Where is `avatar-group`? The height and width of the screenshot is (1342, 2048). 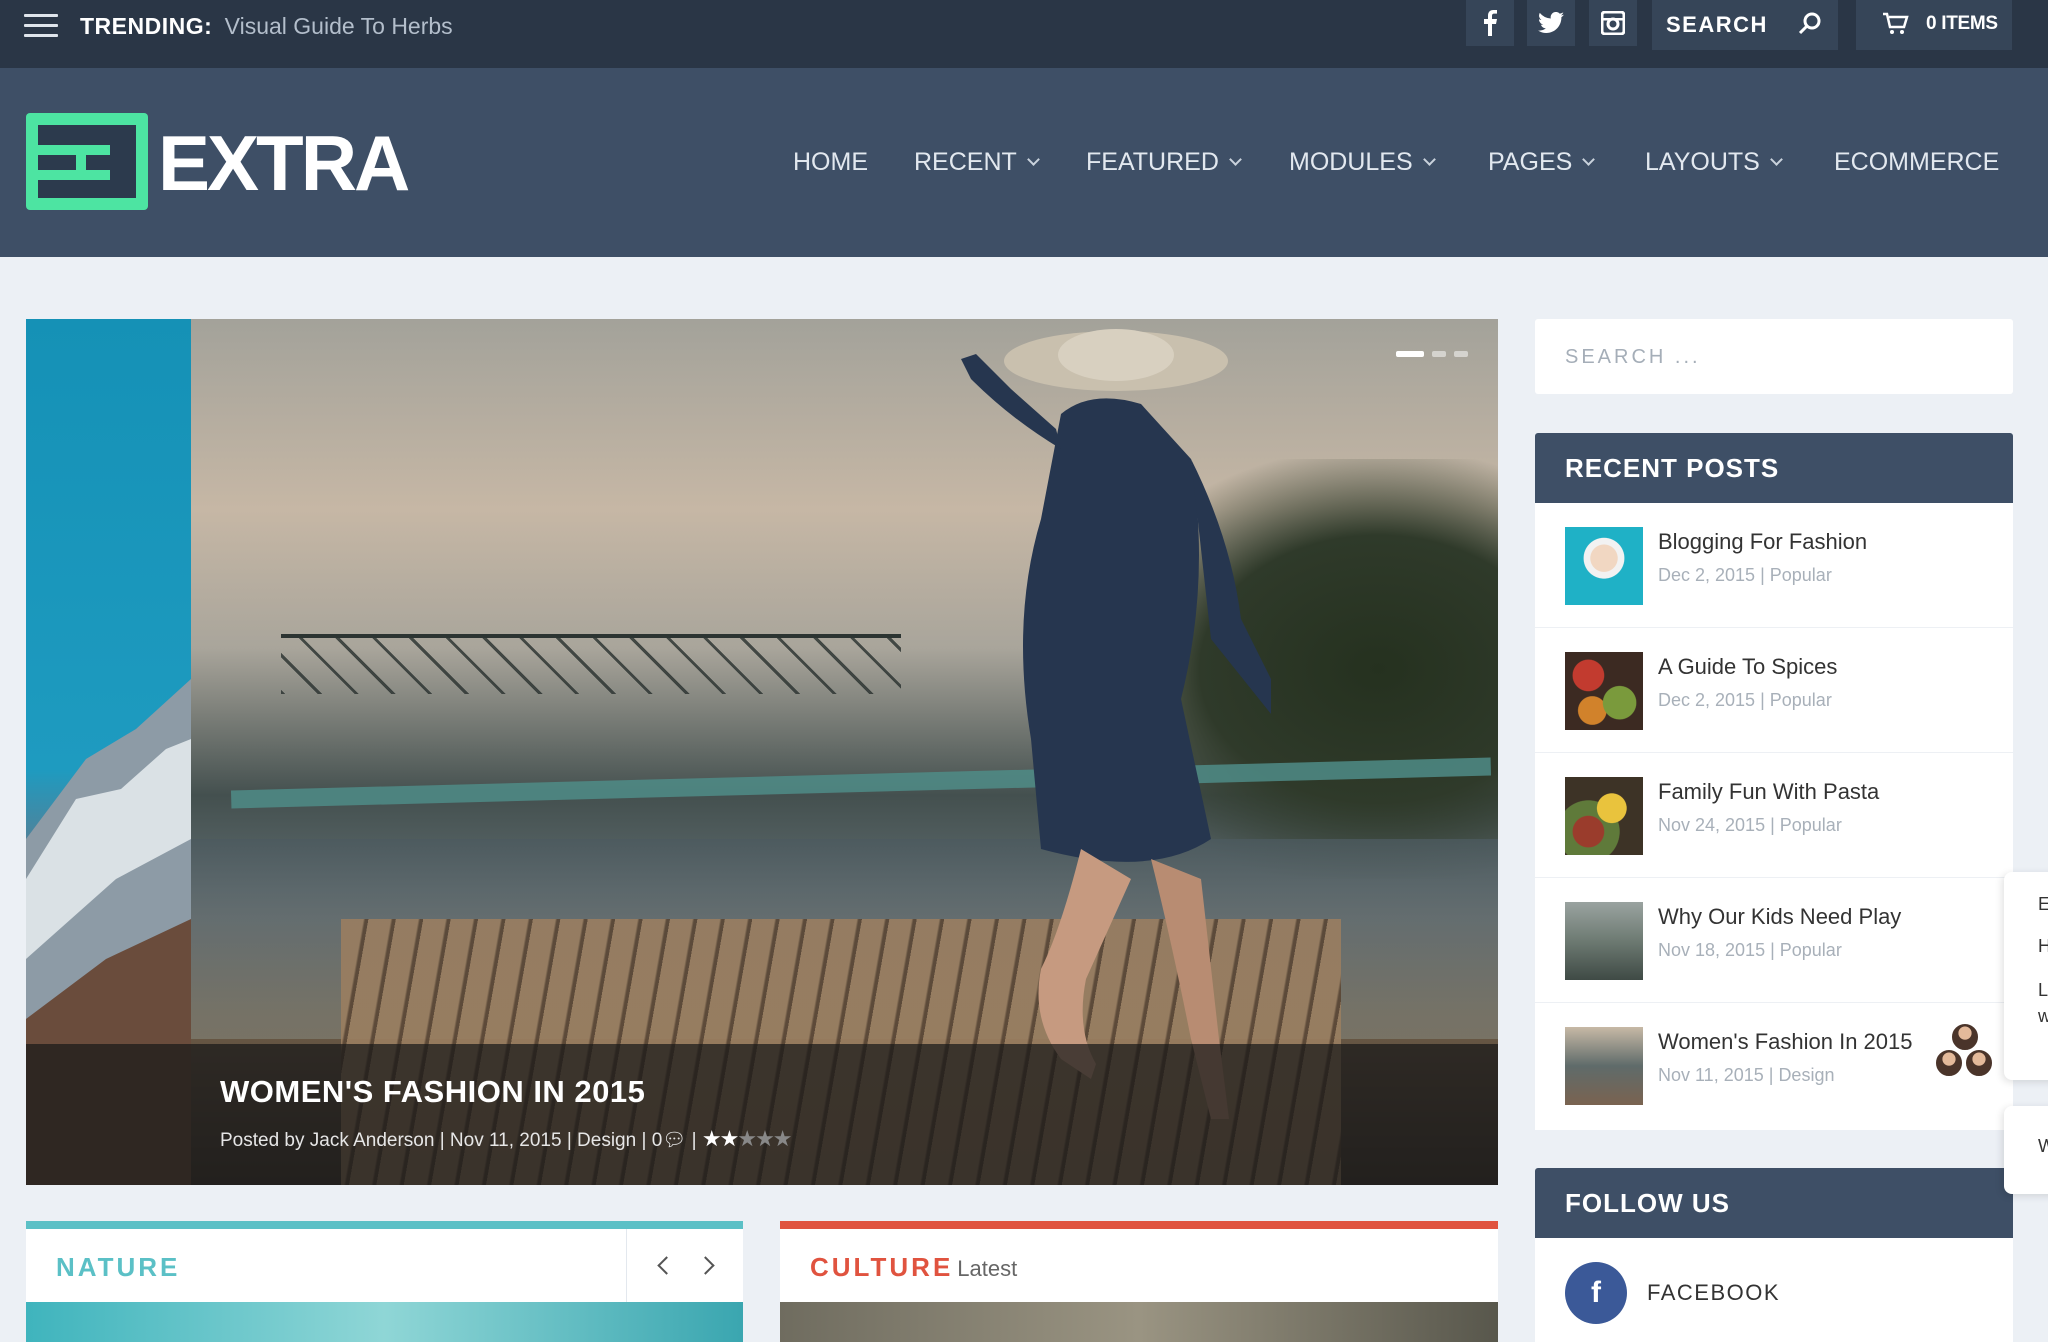 avatar-group is located at coordinates (1965, 1052).